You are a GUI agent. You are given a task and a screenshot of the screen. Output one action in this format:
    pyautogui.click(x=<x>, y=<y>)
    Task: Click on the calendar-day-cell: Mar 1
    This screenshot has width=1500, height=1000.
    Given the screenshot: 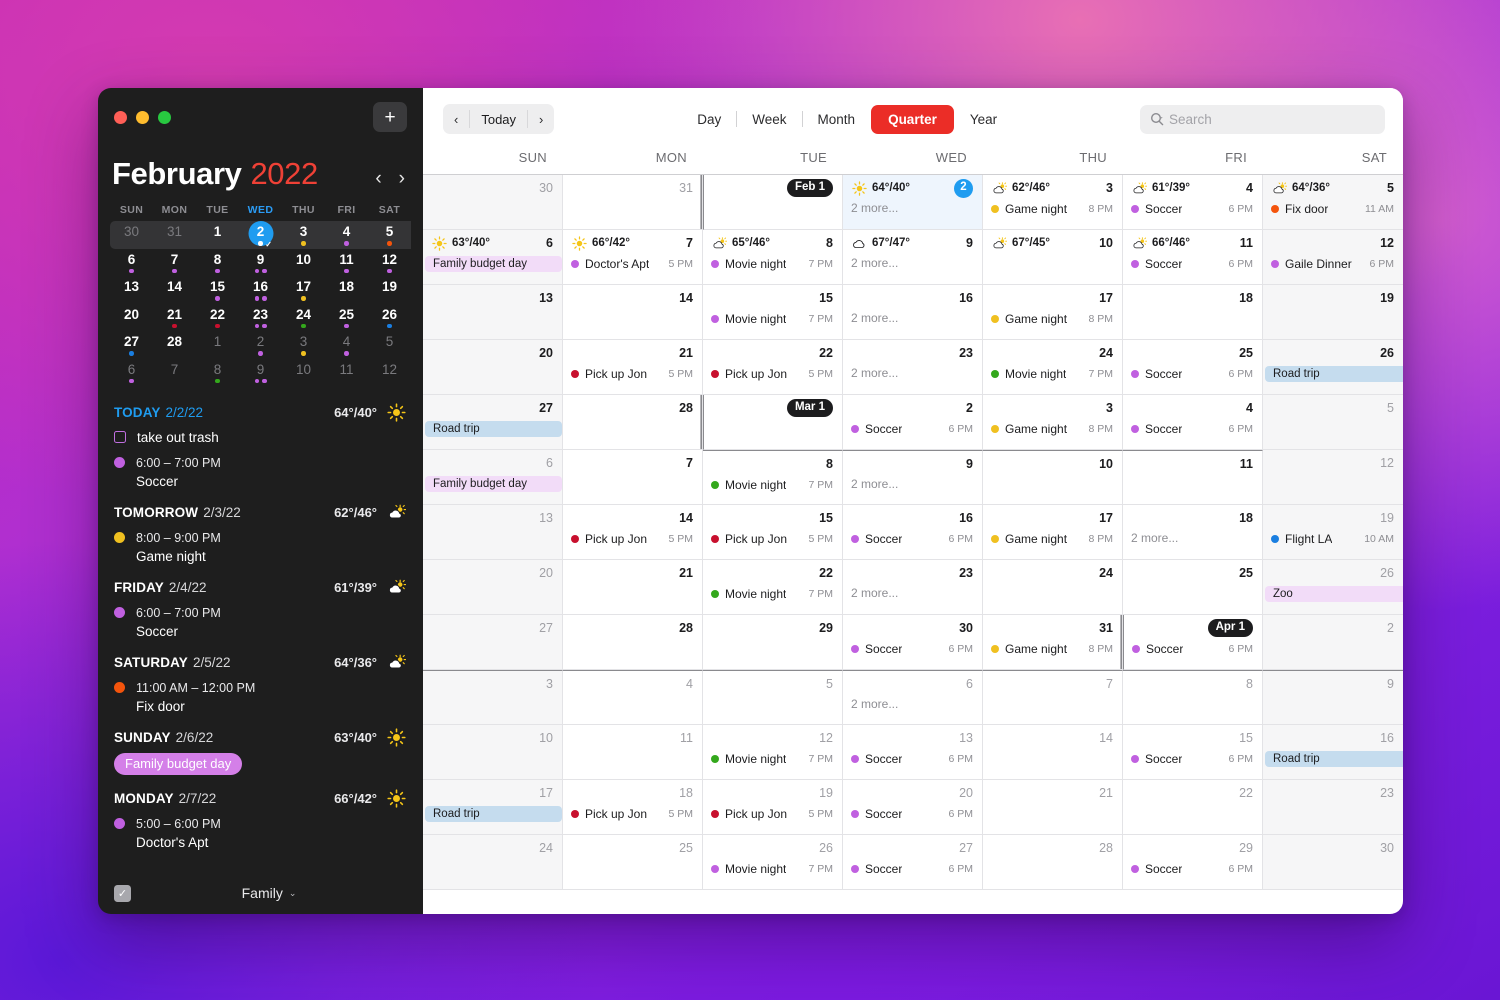 What is the action you would take?
    pyautogui.click(x=773, y=422)
    